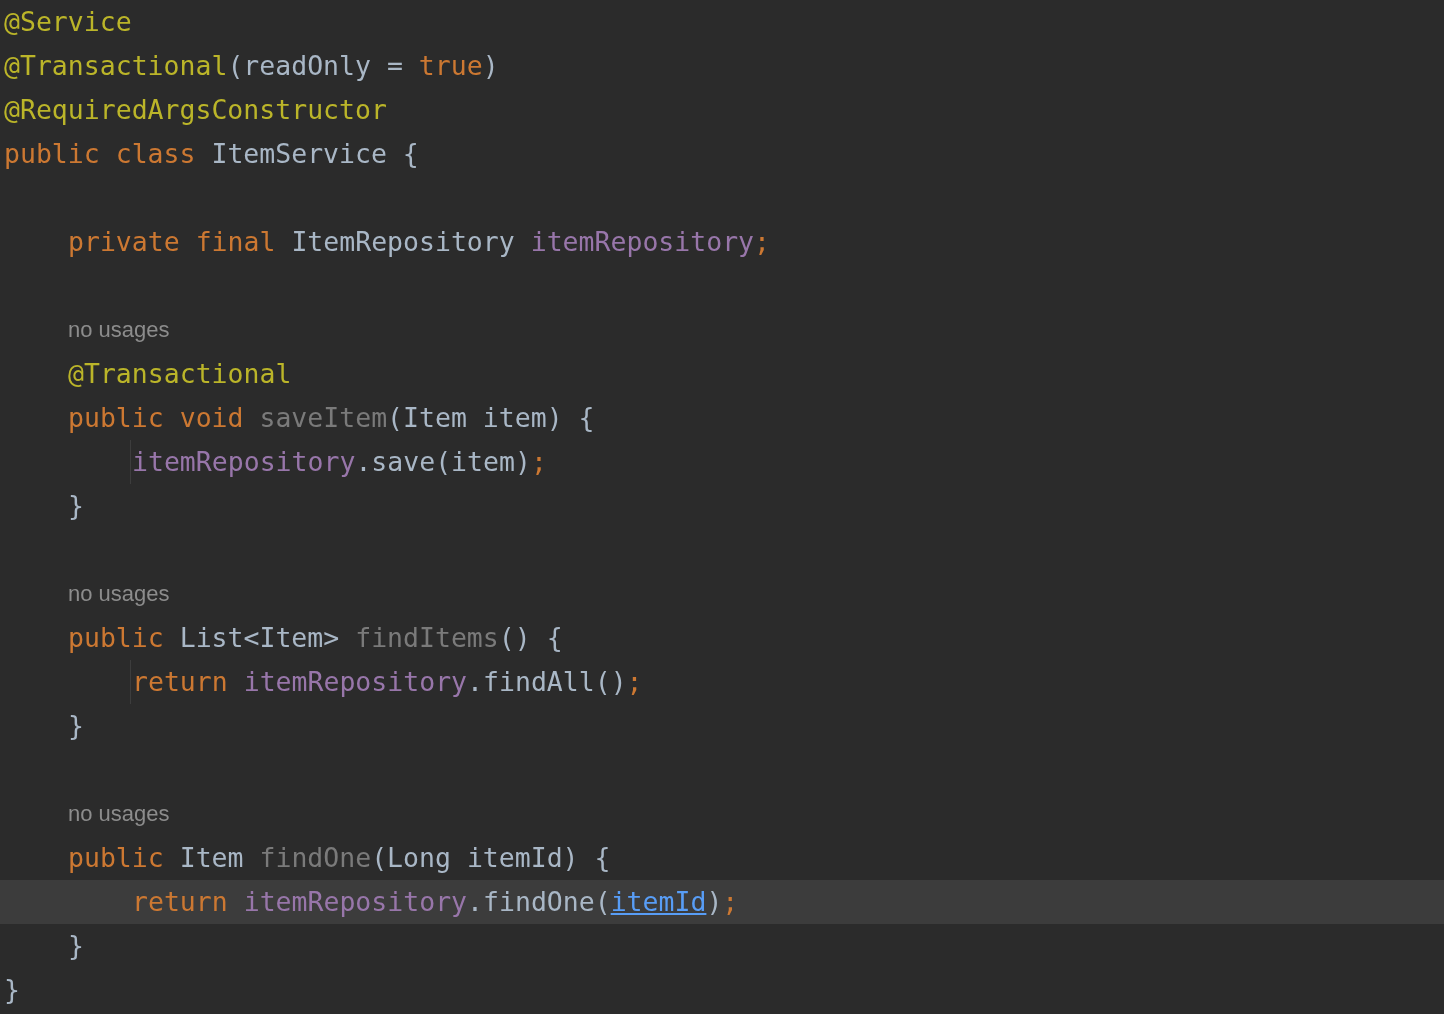  Describe the element at coordinates (332, 418) in the screenshot. I see `code-line: public void saveItem(Item item) {` at that location.